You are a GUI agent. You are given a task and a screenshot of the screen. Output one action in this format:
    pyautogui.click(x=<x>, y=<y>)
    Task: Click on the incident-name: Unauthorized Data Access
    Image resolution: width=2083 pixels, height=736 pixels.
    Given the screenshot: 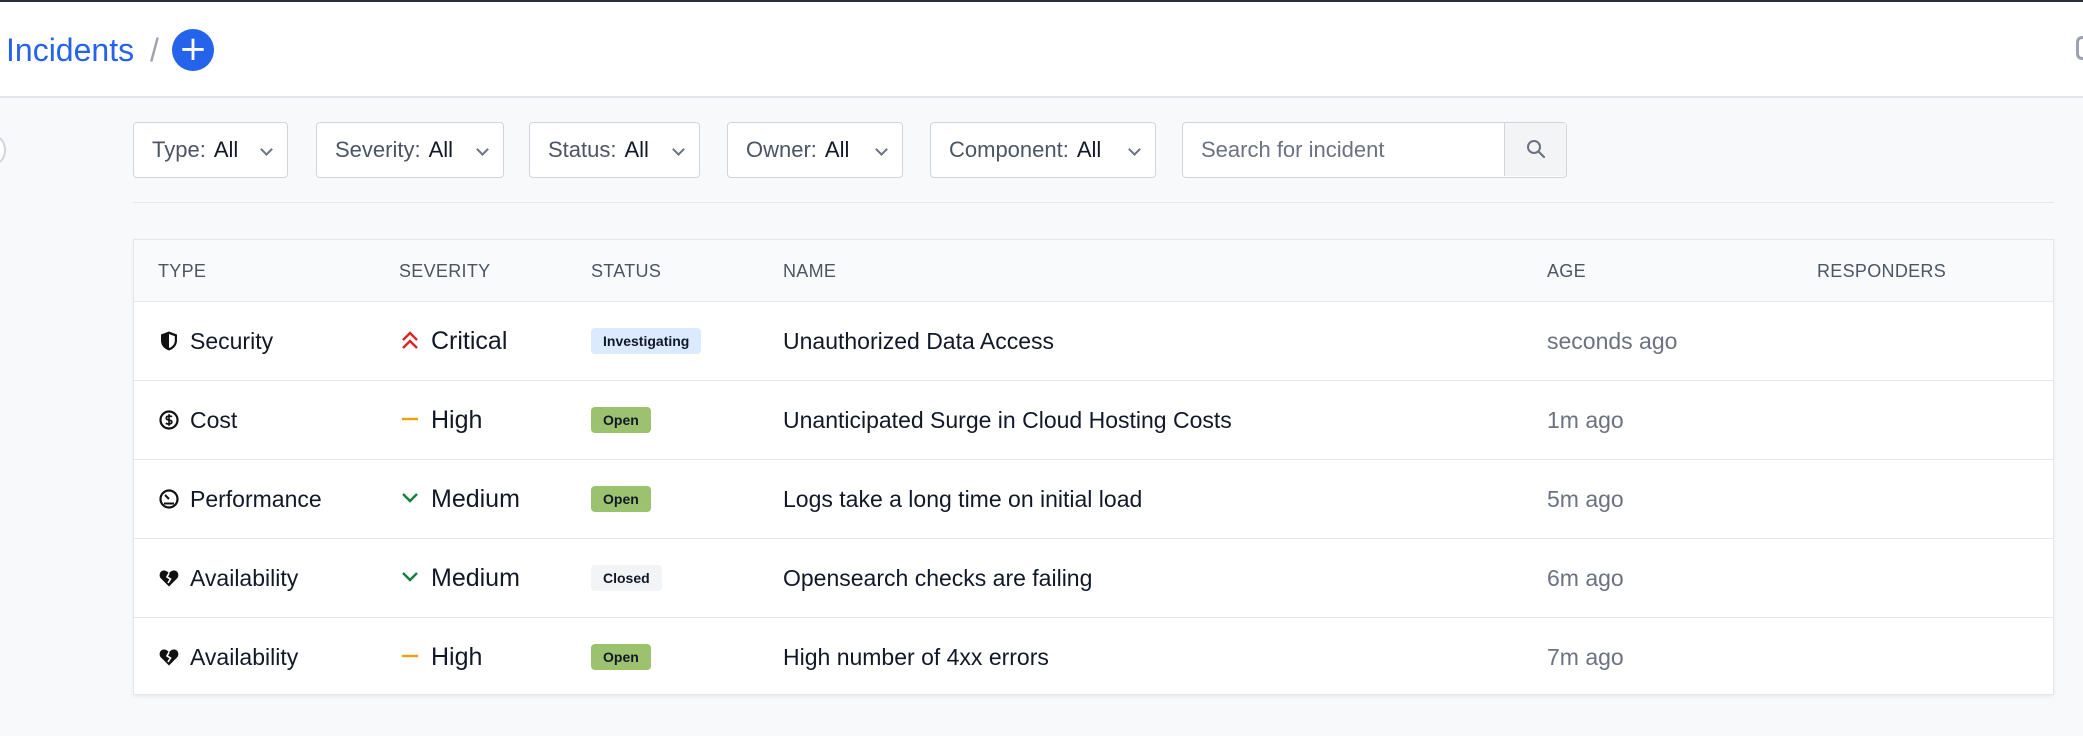 What is the action you would take?
    pyautogui.click(x=918, y=341)
    